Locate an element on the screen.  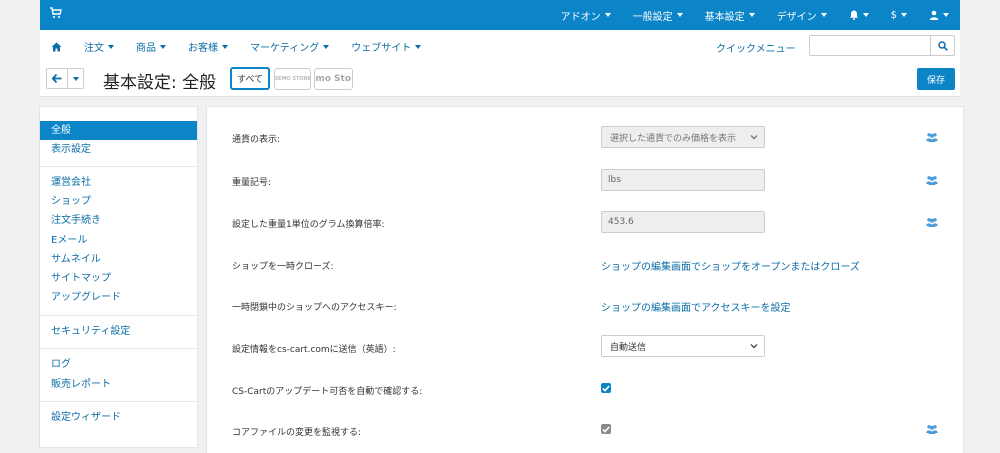
topnav-addons: アドオン is located at coordinates (586, 15).